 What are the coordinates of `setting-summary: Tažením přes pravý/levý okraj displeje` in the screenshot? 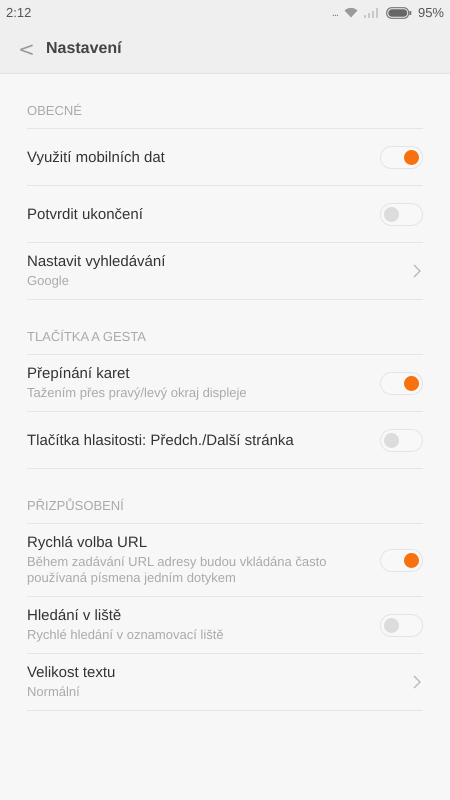 It's located at (137, 393).